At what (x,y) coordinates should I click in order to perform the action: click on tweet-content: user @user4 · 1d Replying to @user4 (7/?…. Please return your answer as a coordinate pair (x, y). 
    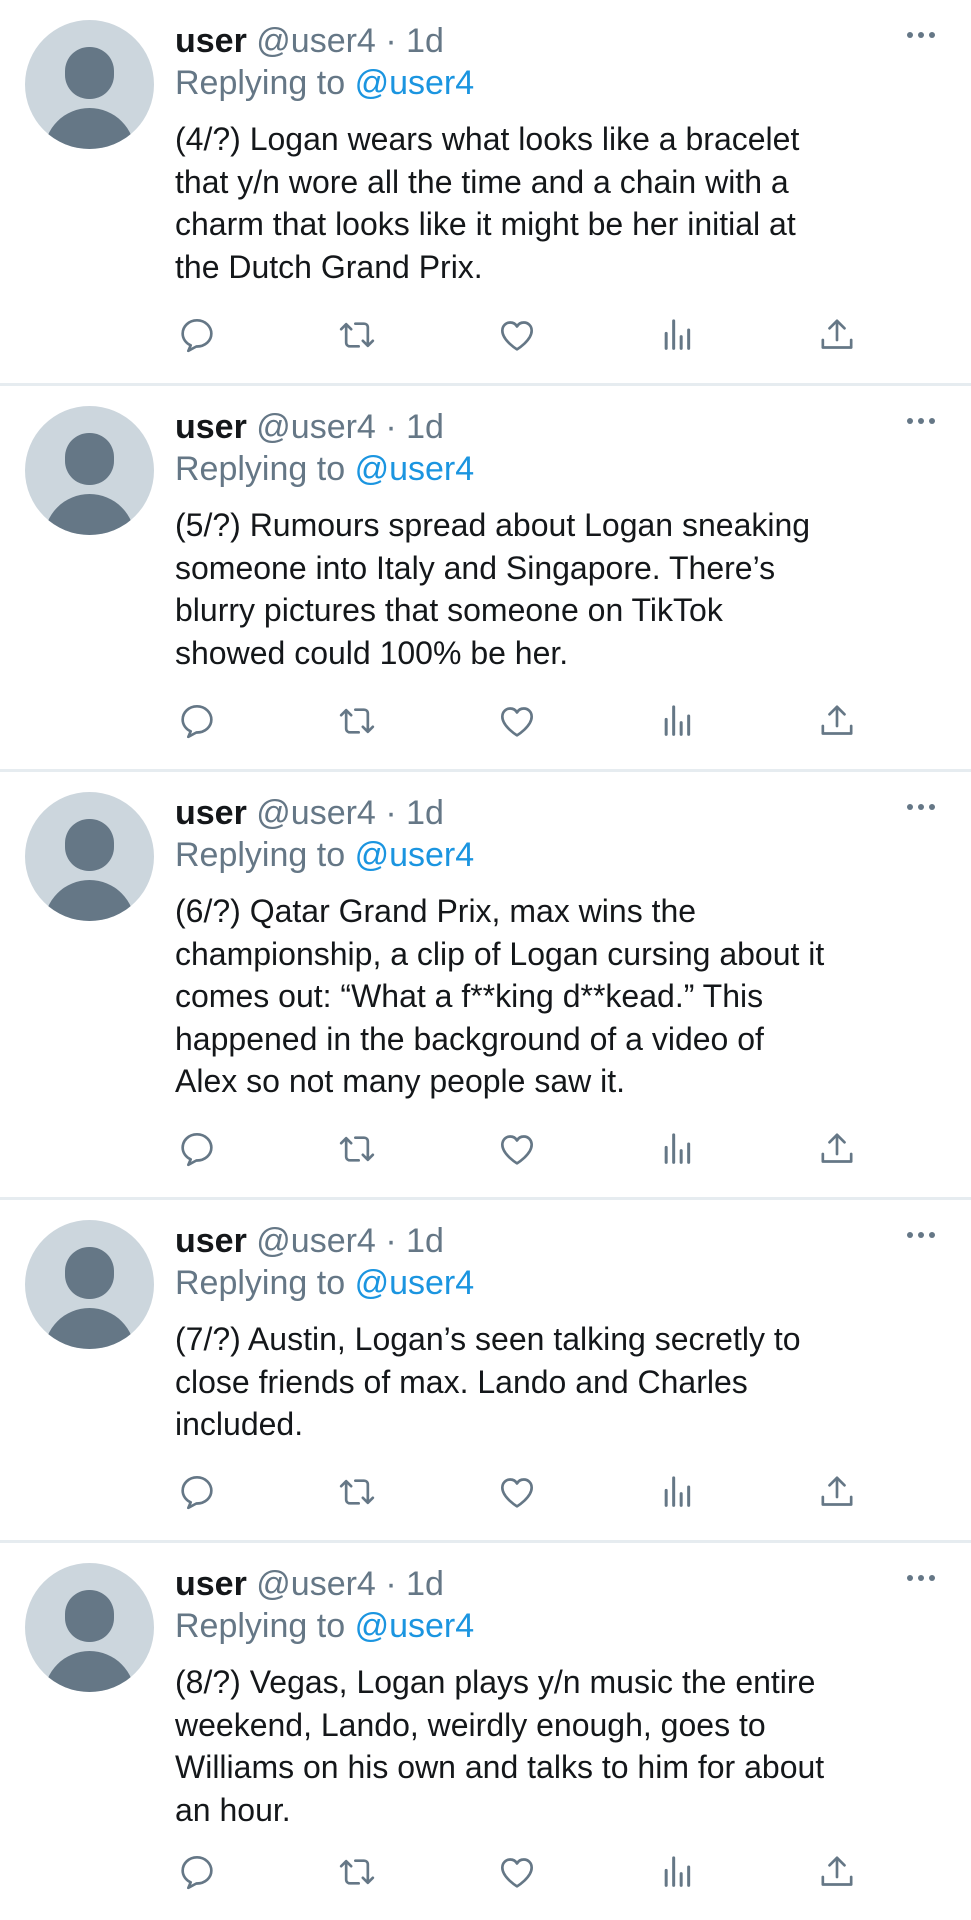
    Looking at the image, I should click on (560, 1333).